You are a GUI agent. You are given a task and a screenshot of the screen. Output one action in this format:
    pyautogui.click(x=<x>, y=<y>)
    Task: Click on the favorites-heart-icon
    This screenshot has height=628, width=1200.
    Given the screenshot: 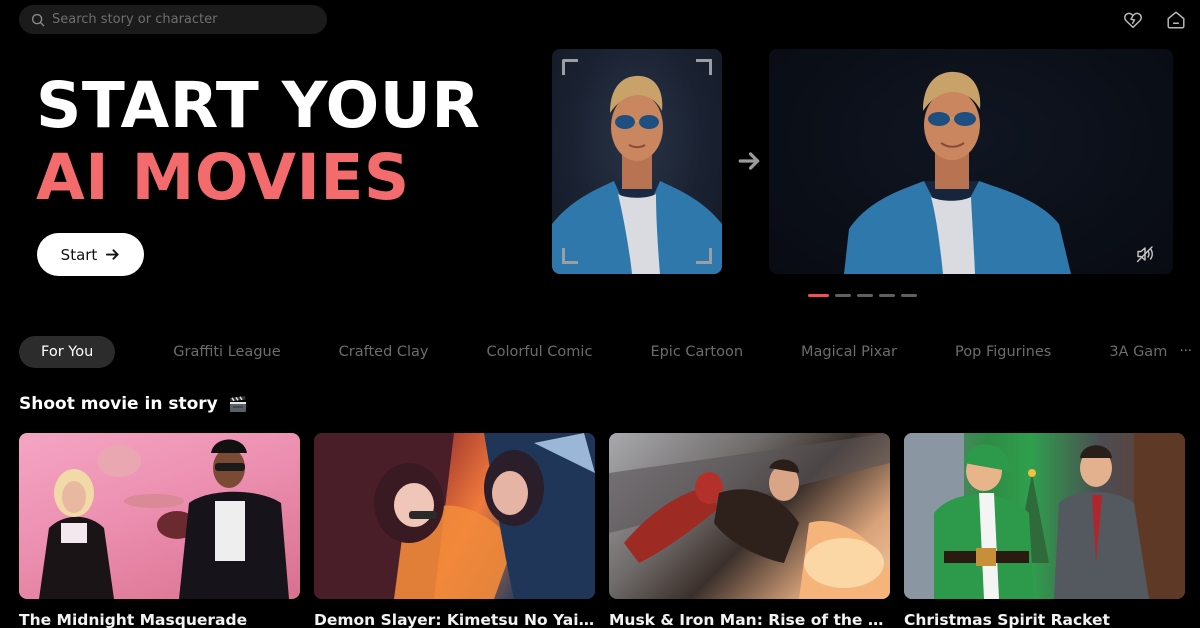 What is the action you would take?
    pyautogui.click(x=1133, y=20)
    